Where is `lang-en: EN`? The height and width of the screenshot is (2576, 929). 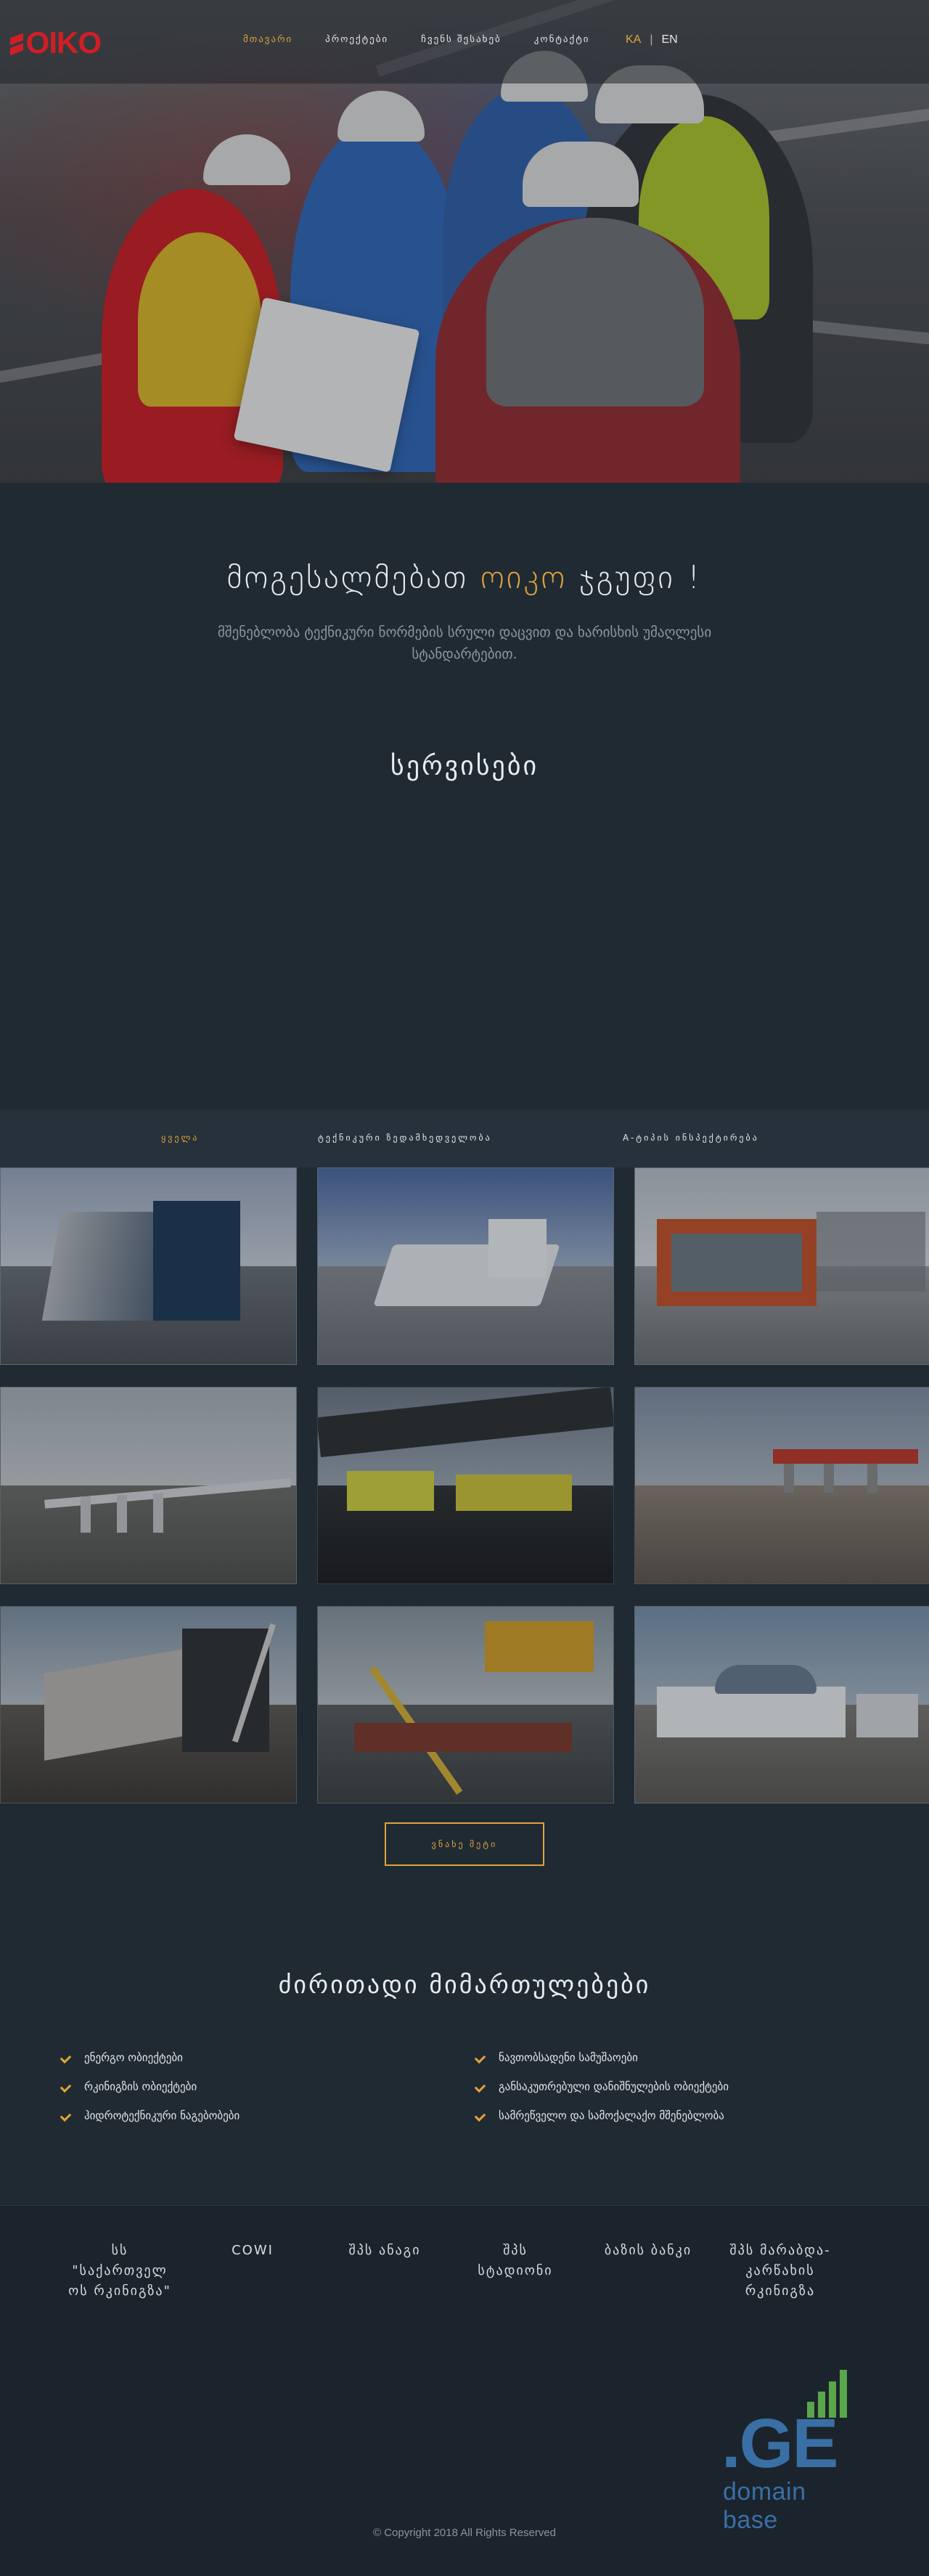
lang-en: EN is located at coordinates (670, 39).